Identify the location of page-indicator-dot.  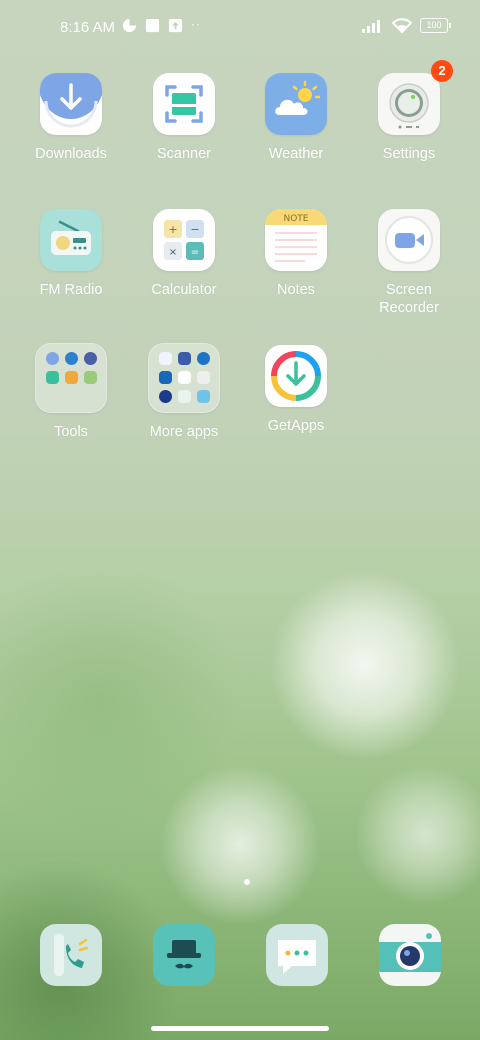
(247, 882).